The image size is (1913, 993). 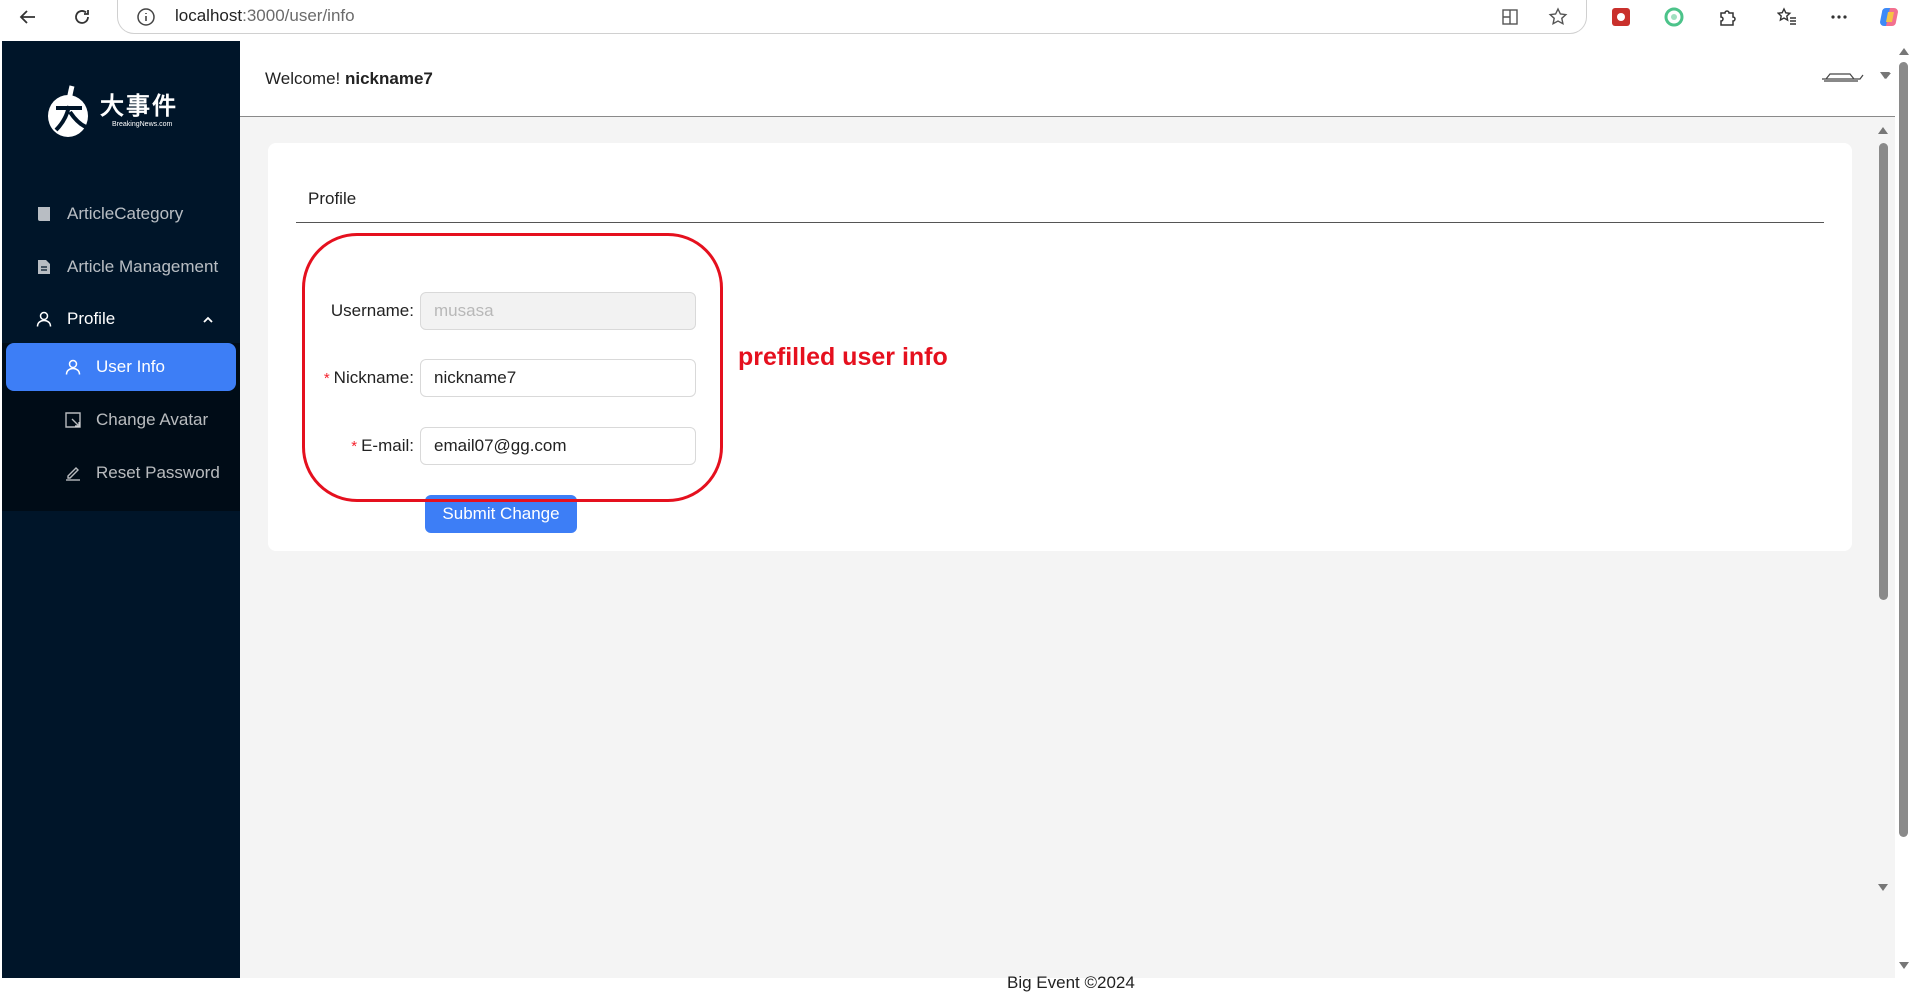 What do you see at coordinates (146, 19) in the screenshot?
I see `site-info-icon` at bounding box center [146, 19].